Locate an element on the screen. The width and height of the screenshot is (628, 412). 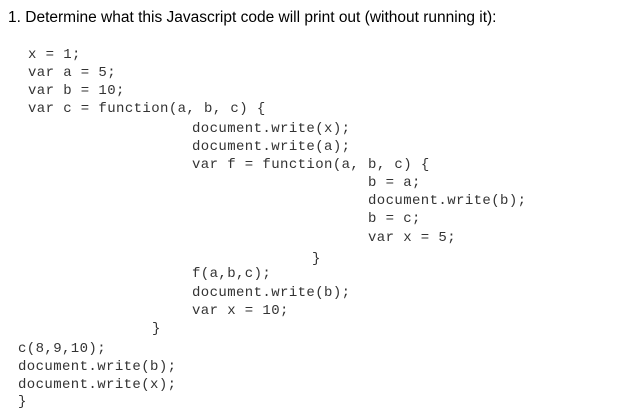
code-line: c(8,9,10); is located at coordinates (62, 349).